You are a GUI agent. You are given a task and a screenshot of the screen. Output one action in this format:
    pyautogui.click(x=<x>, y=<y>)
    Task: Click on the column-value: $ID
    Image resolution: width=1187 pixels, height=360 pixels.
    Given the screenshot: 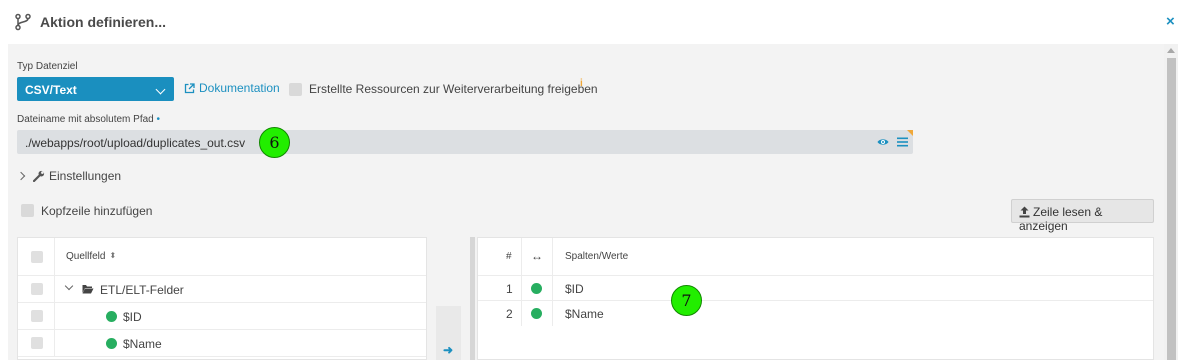 What is the action you would take?
    pyautogui.click(x=574, y=289)
    